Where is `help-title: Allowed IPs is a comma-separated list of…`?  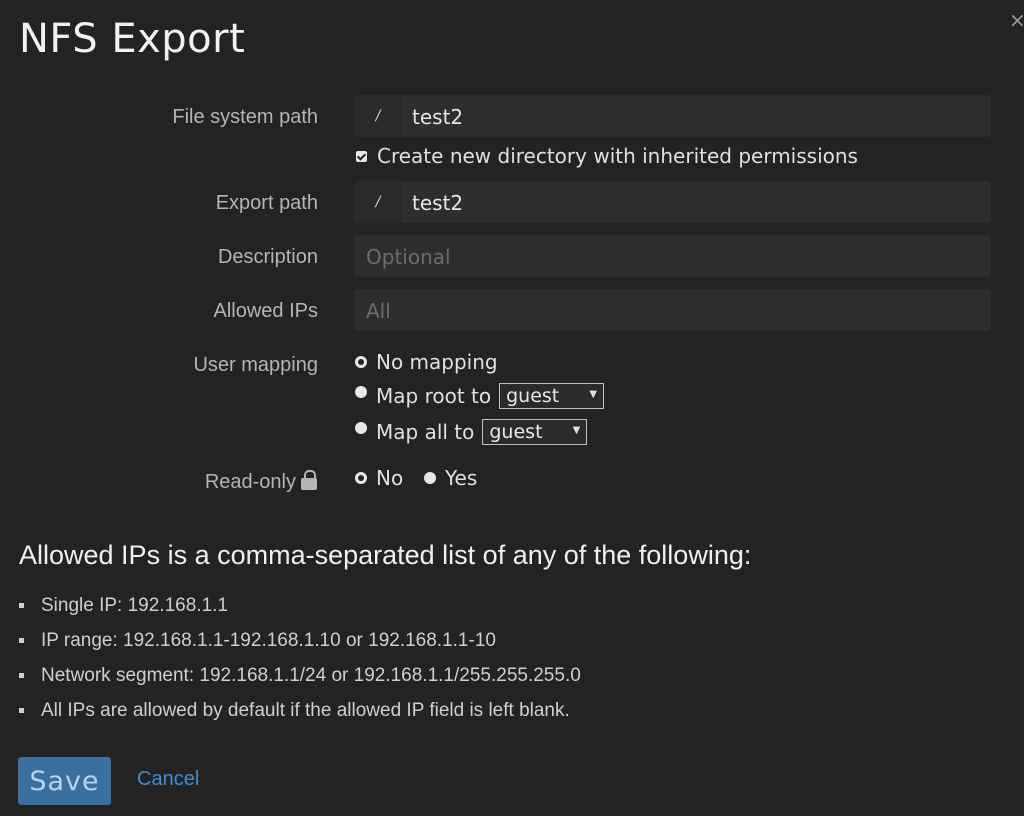
help-title: Allowed IPs is a comma-separated list of… is located at coordinates (385, 555).